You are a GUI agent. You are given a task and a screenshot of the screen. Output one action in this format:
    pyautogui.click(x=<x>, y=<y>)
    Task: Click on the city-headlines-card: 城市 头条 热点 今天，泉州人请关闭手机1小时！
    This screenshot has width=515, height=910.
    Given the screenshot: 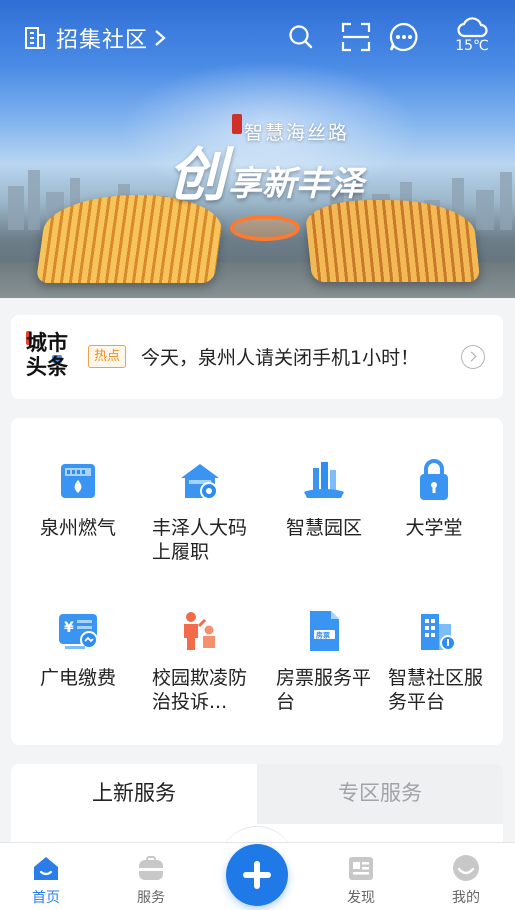 What is the action you would take?
    pyautogui.click(x=257, y=357)
    